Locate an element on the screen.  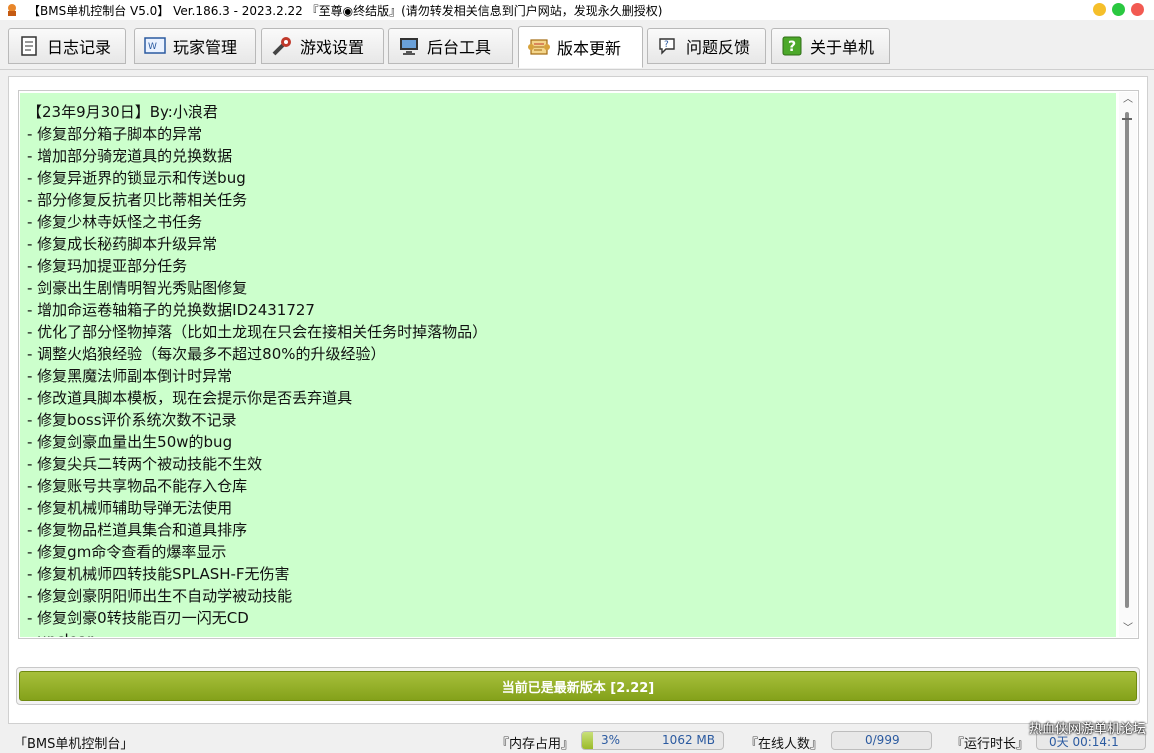
update-status-frame: 当前已是最新版本 [2.22] is located at coordinates (578, 686).